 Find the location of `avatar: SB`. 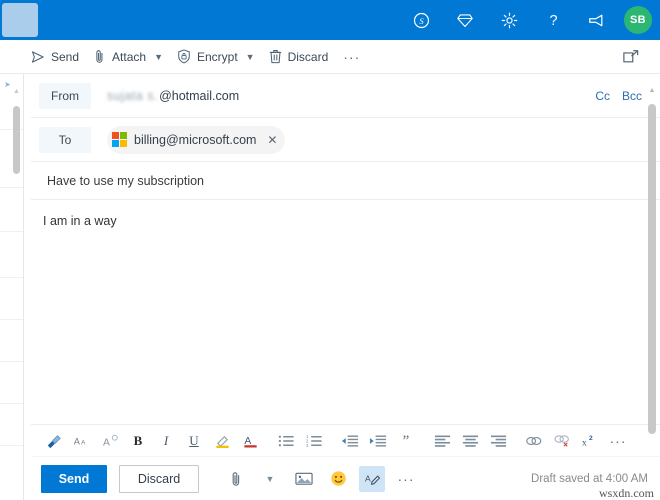

avatar: SB is located at coordinates (638, 20).